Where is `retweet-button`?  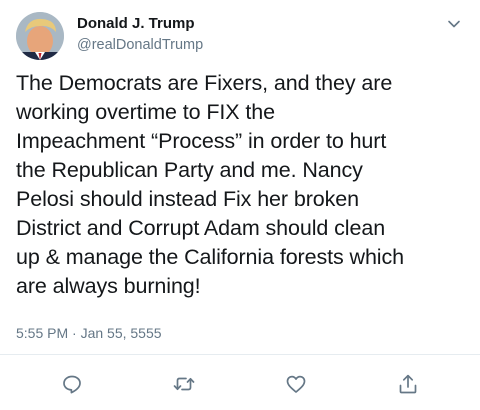 retweet-button is located at coordinates (184, 384).